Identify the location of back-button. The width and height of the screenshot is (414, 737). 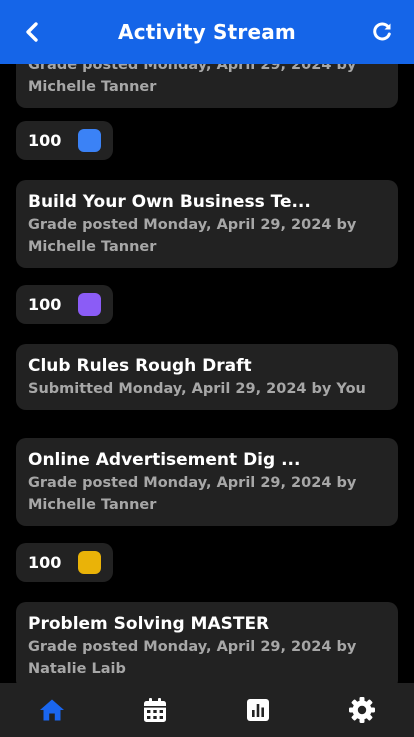
(32, 32).